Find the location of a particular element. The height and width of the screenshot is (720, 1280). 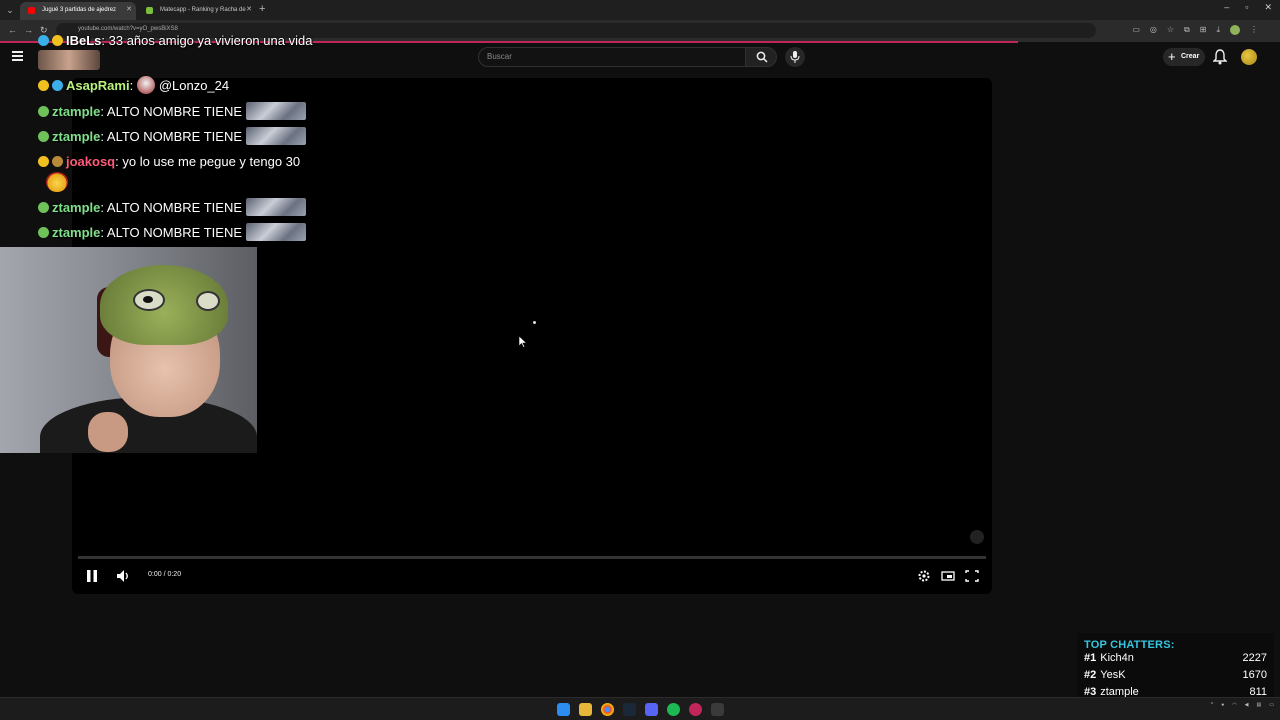

chevron-up-icon: ^ is located at coordinates (1212, 705).